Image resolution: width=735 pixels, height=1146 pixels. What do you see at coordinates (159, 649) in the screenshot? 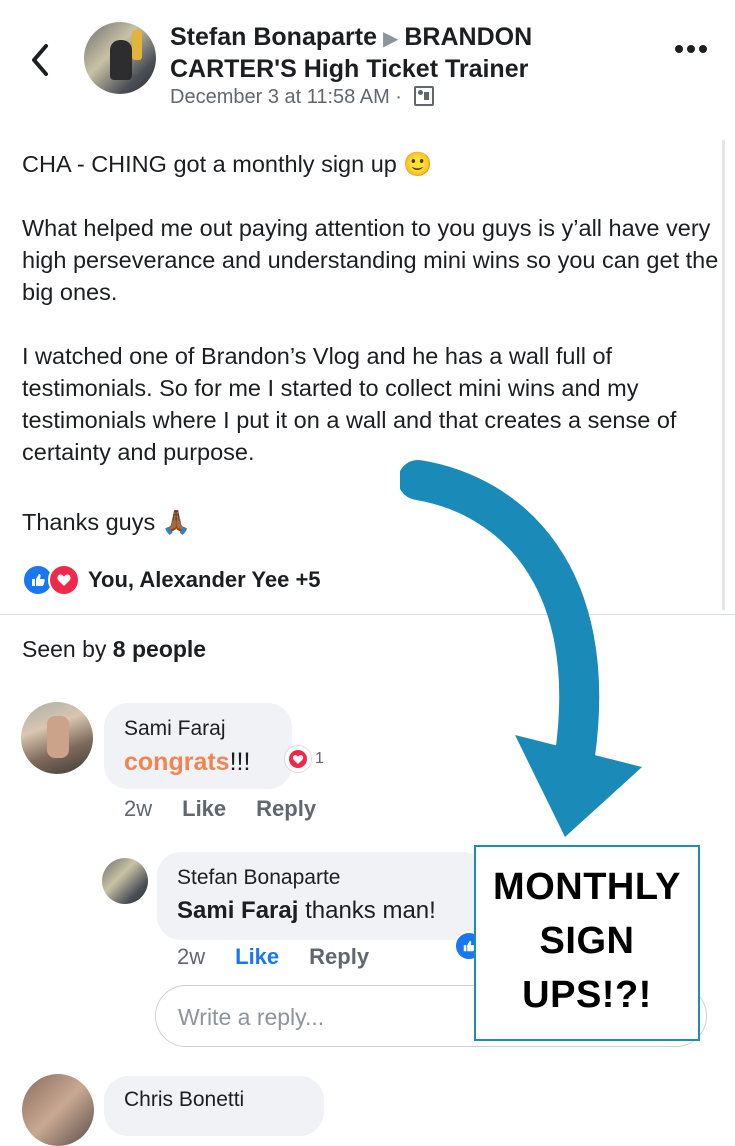
I see `seen-count: 8 people` at bounding box center [159, 649].